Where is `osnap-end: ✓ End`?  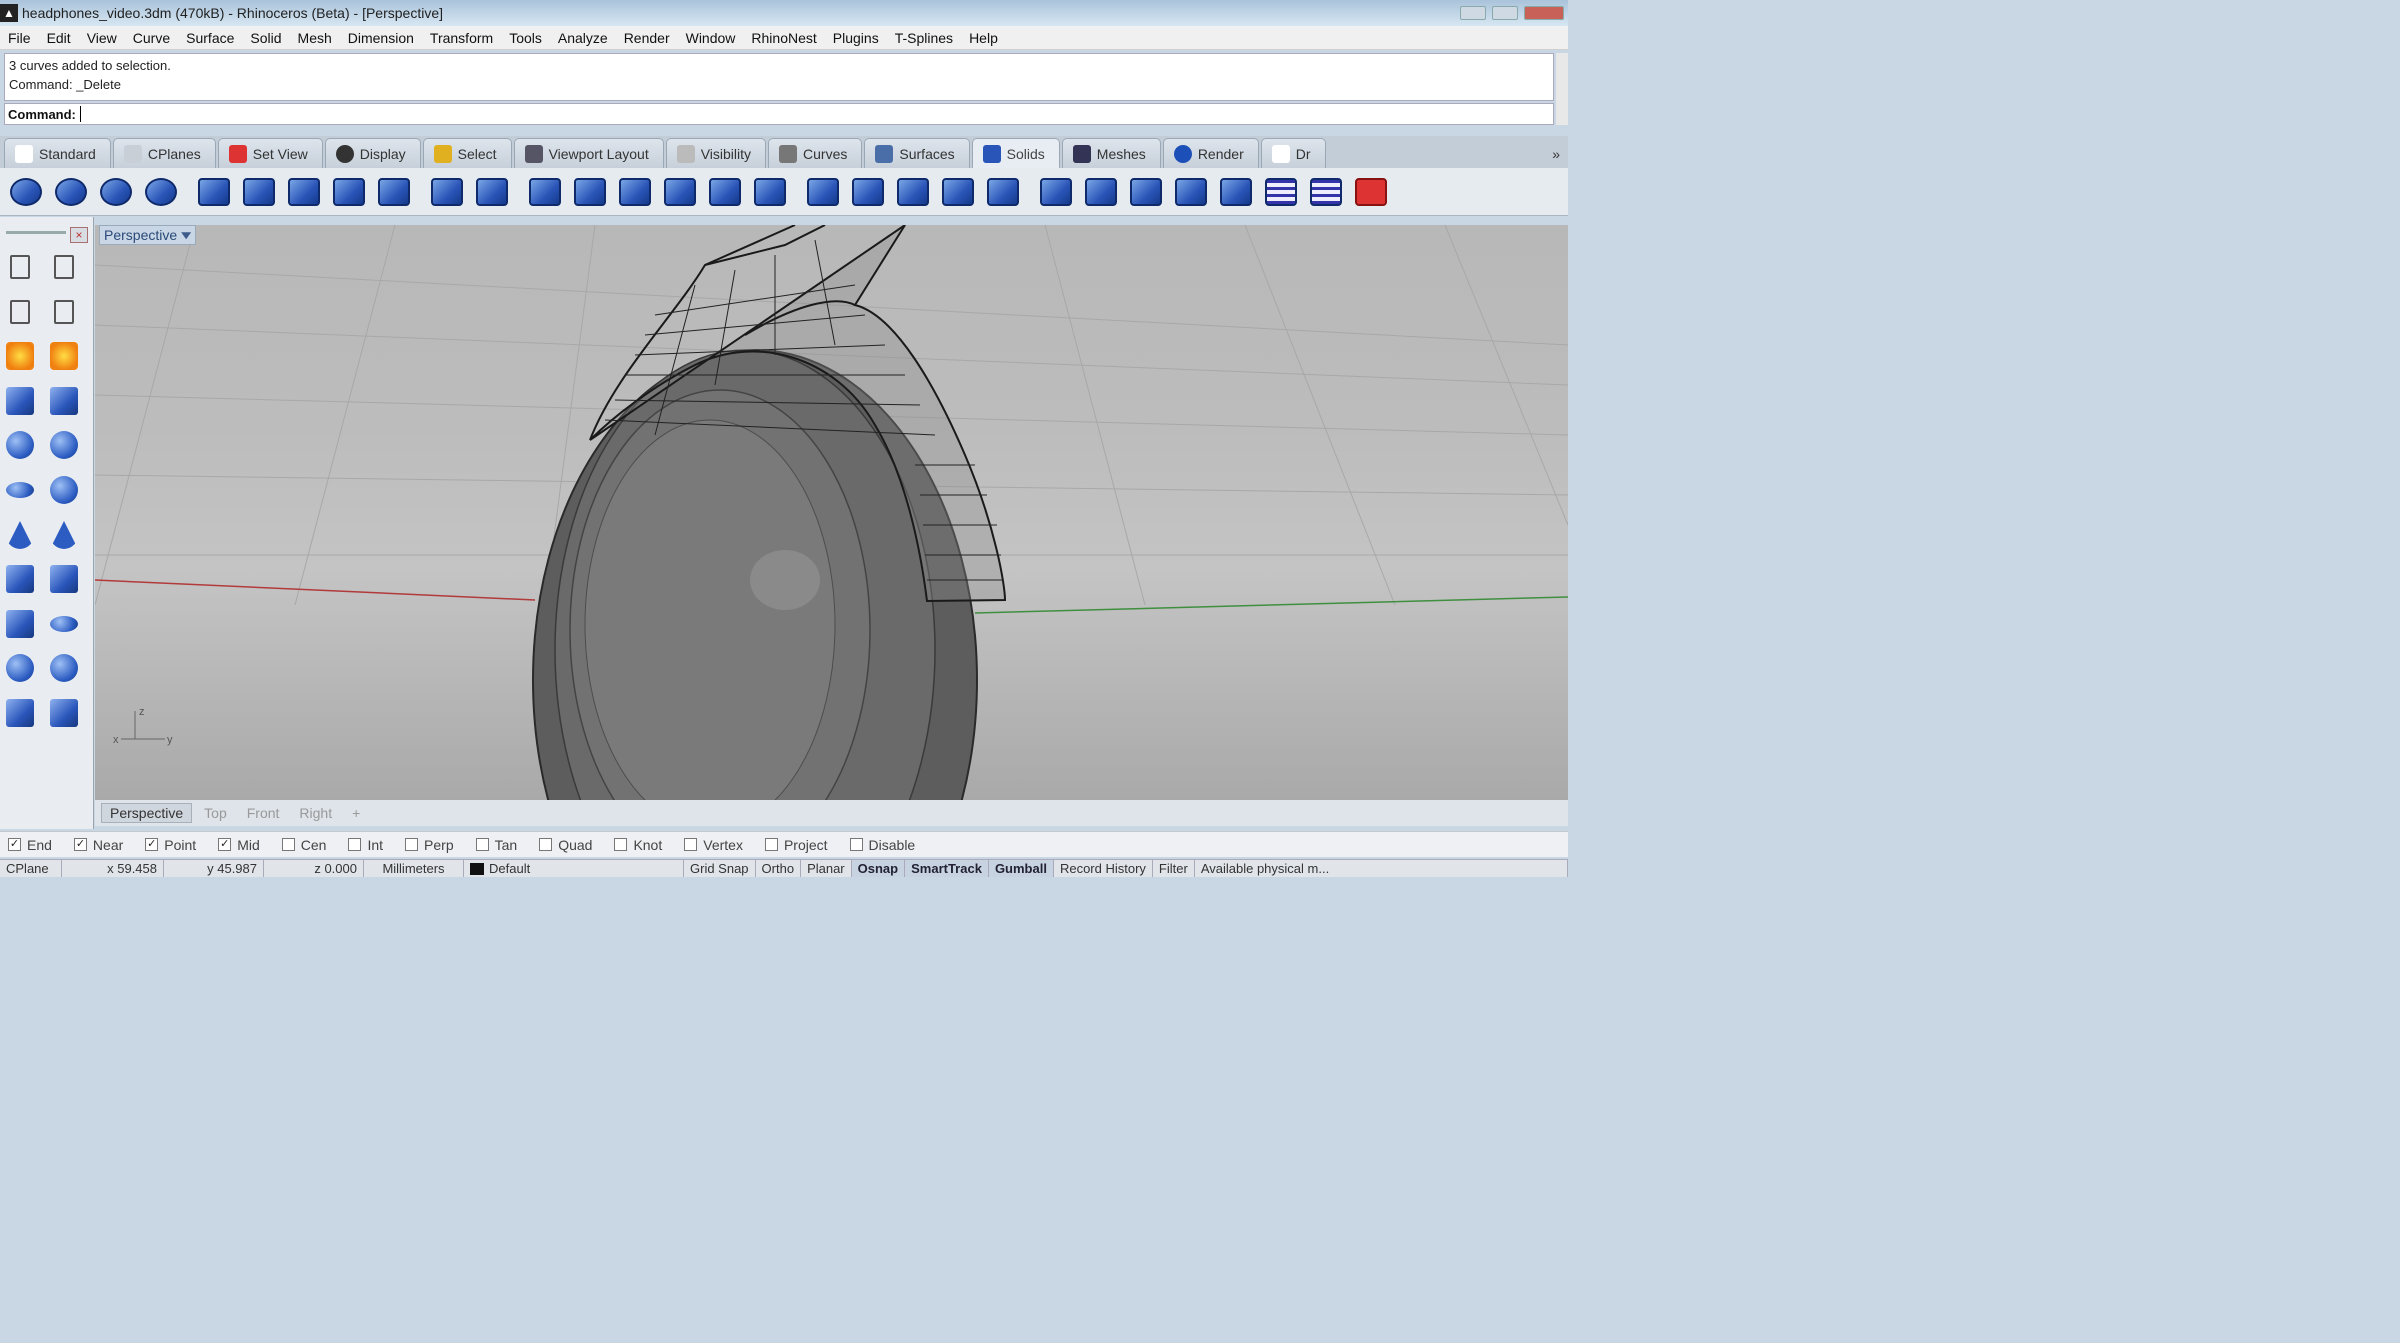
osnap-end: ✓ End is located at coordinates (30, 845).